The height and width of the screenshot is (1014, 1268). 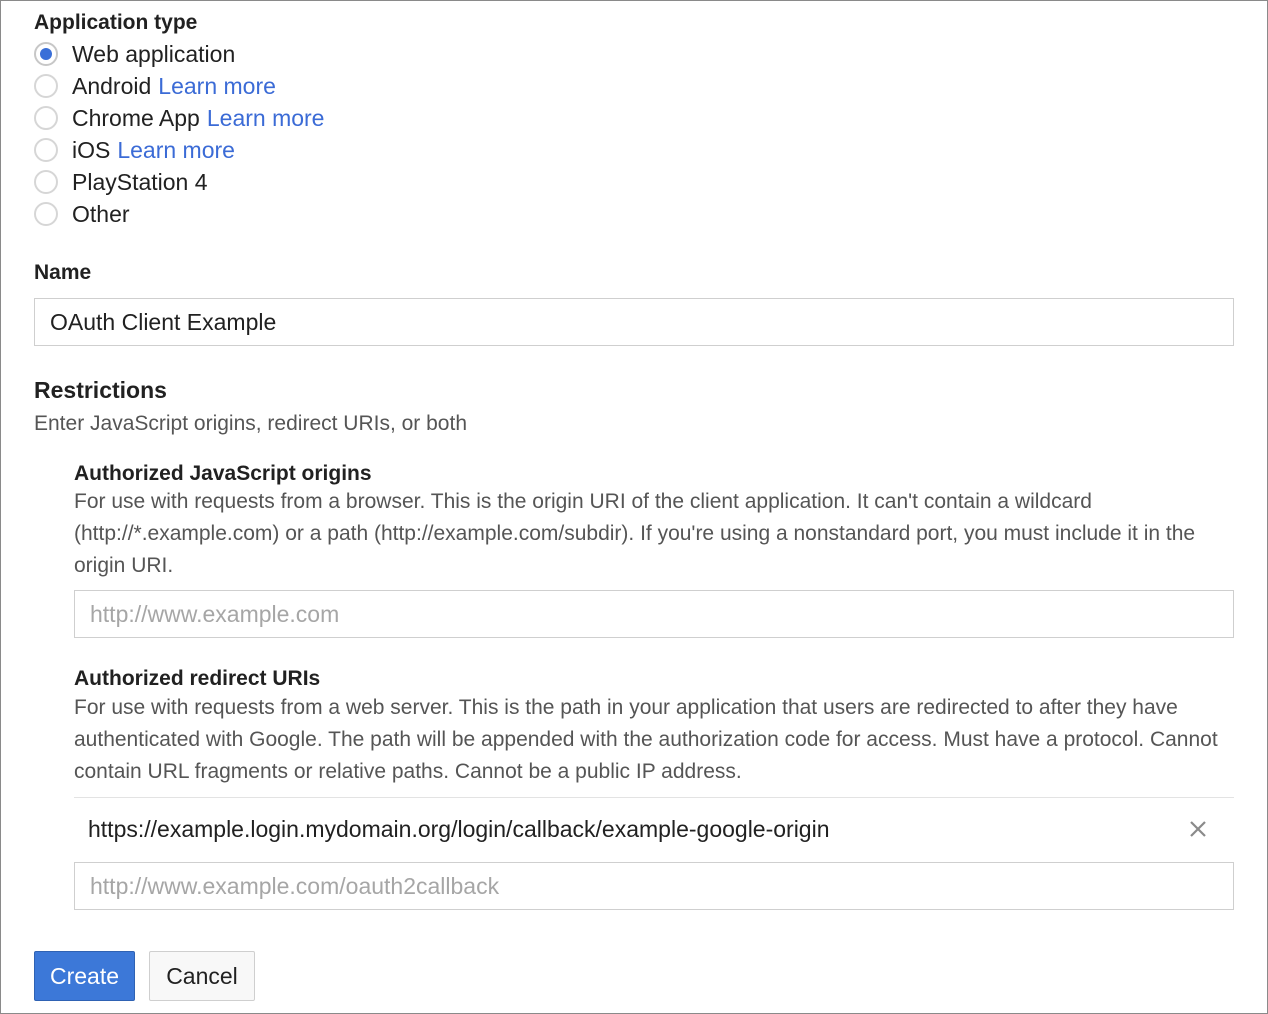 I want to click on radio-android: Android Learn more, so click(x=155, y=86).